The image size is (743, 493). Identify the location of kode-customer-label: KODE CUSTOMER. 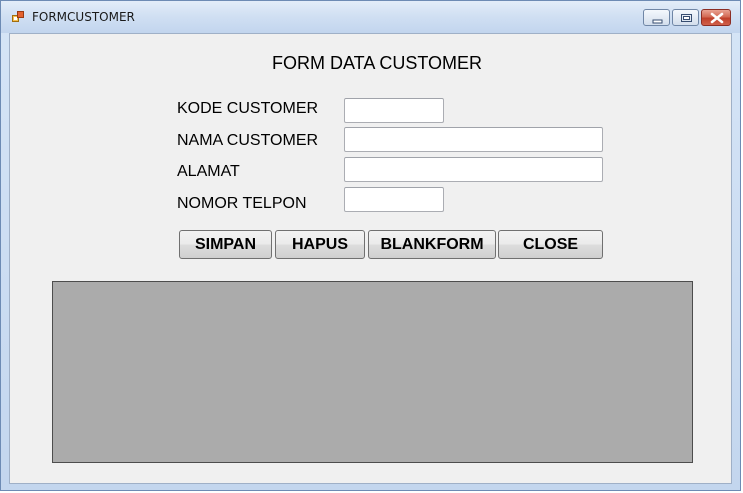
(248, 108).